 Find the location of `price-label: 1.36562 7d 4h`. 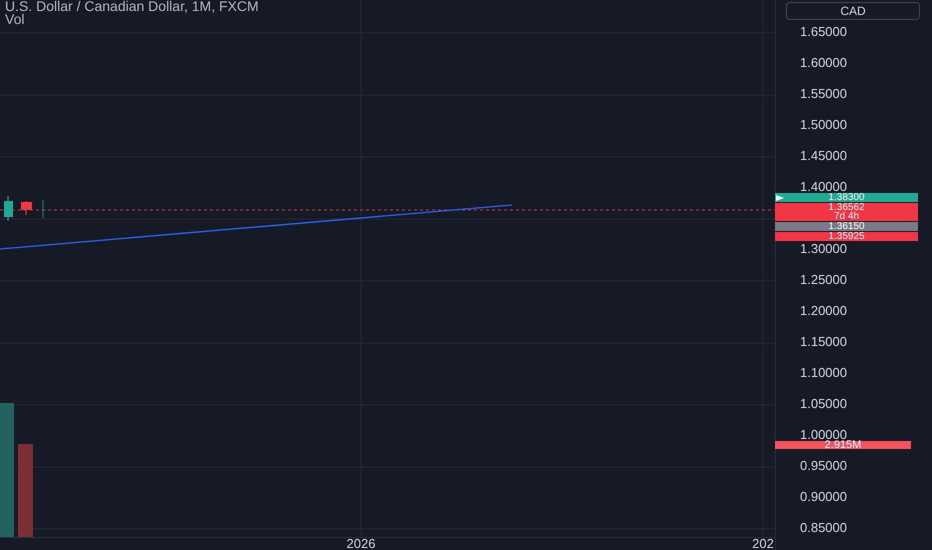

price-label: 1.36562 7d 4h is located at coordinates (846, 212).